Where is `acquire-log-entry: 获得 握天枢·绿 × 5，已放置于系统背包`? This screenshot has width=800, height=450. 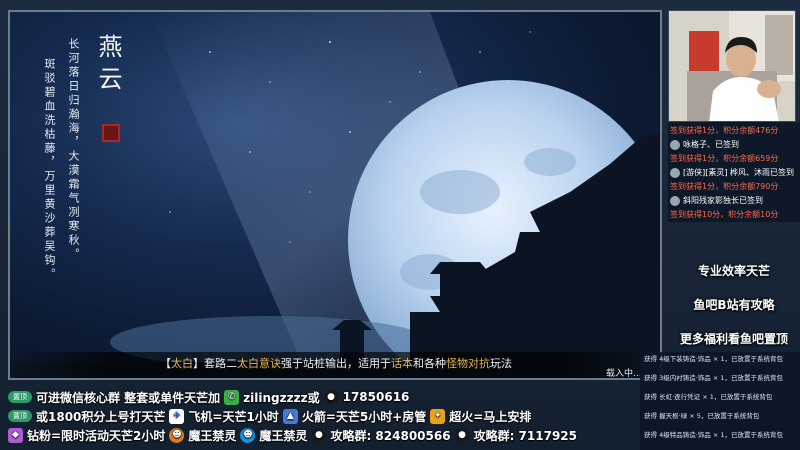 acquire-log-entry: 获得 握天枢·绿 × 5，已放置于系统背包 is located at coordinates (702, 416).